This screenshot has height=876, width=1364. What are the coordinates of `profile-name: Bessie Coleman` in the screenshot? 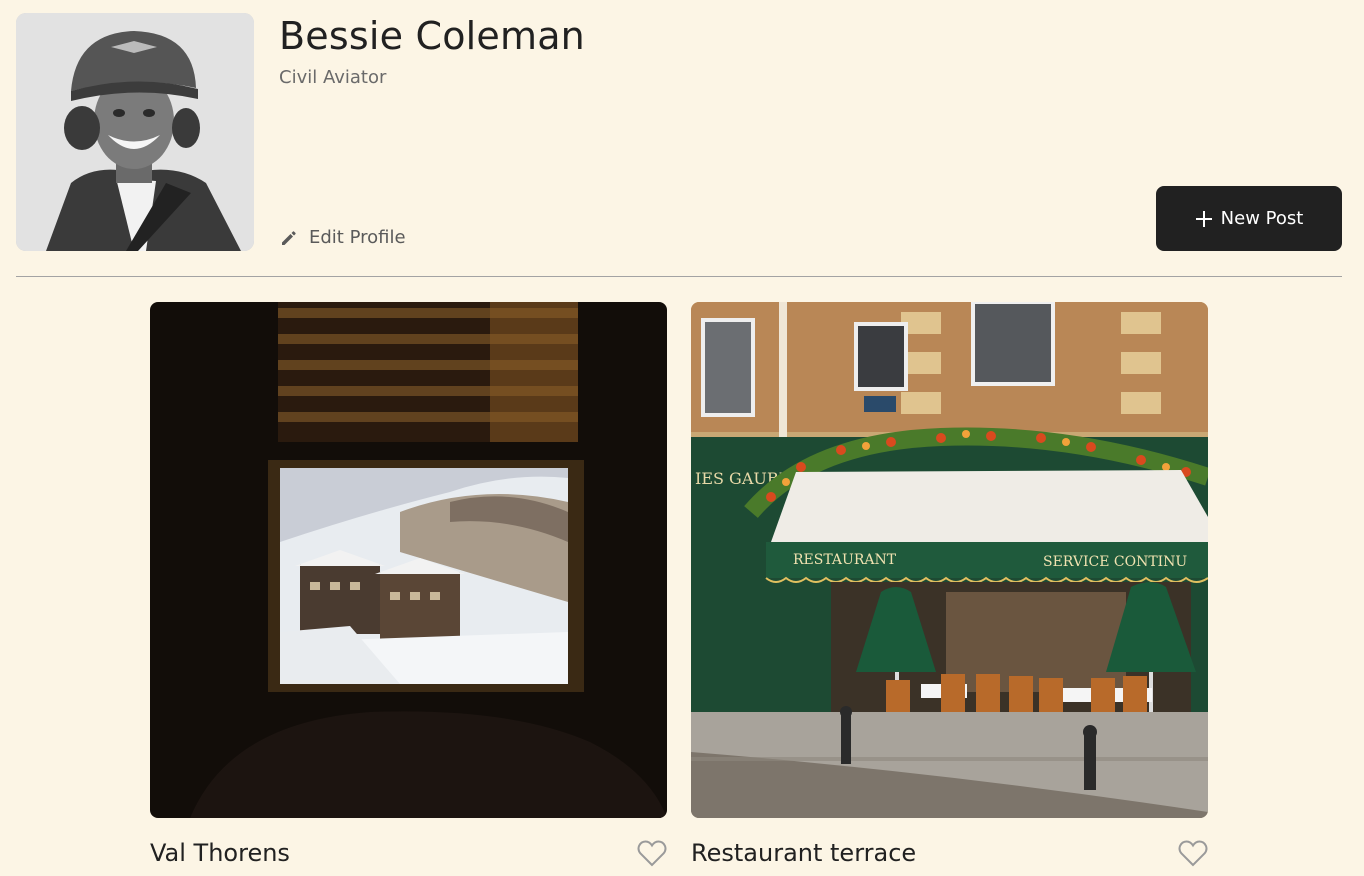 It's located at (432, 36).